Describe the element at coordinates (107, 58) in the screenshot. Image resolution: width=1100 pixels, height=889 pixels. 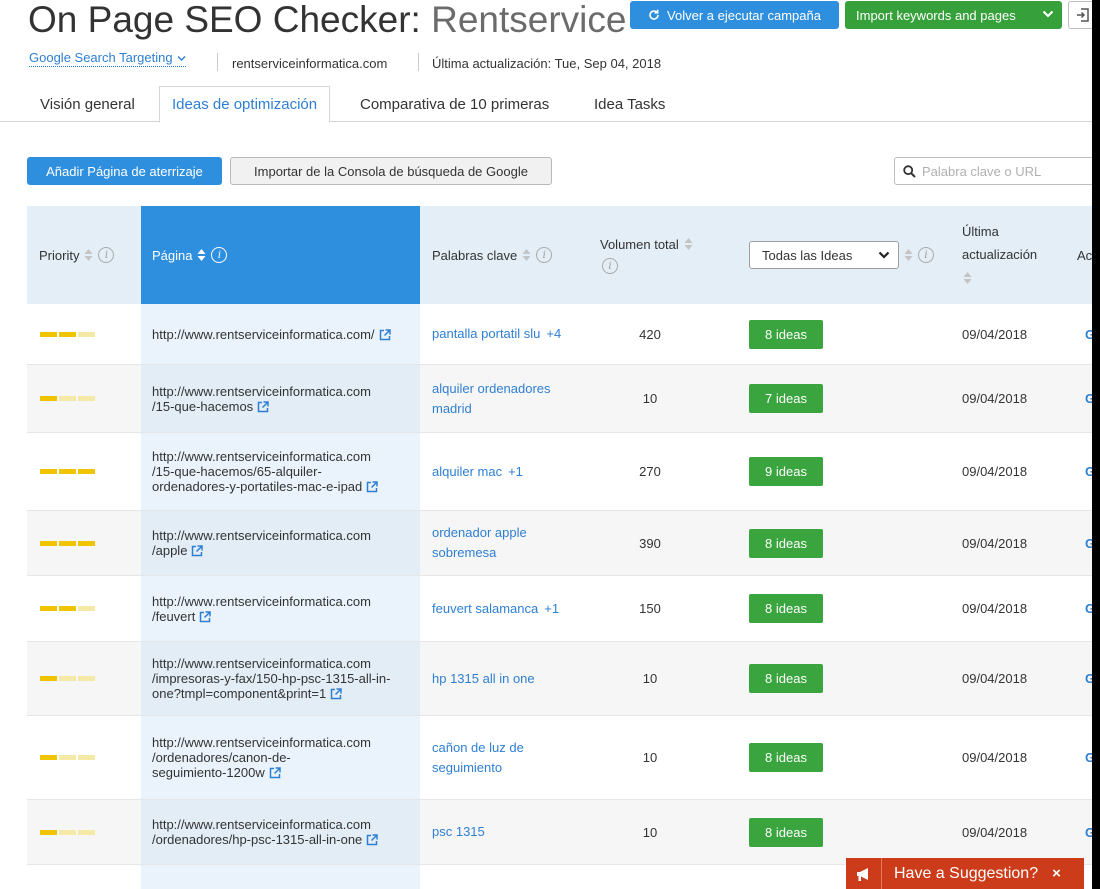
I see `search-targeting-dropdown: Google Search Targeting` at that location.